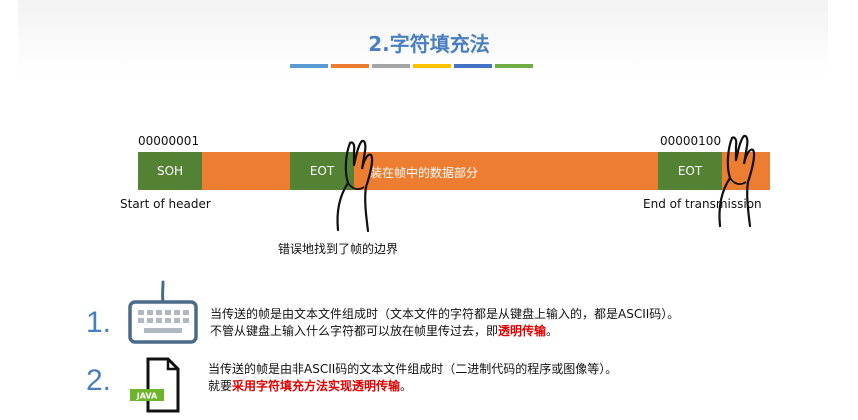 The image size is (858, 420). Describe the element at coordinates (429, 44) in the screenshot. I see `slide-title: 2.字符填充法` at that location.